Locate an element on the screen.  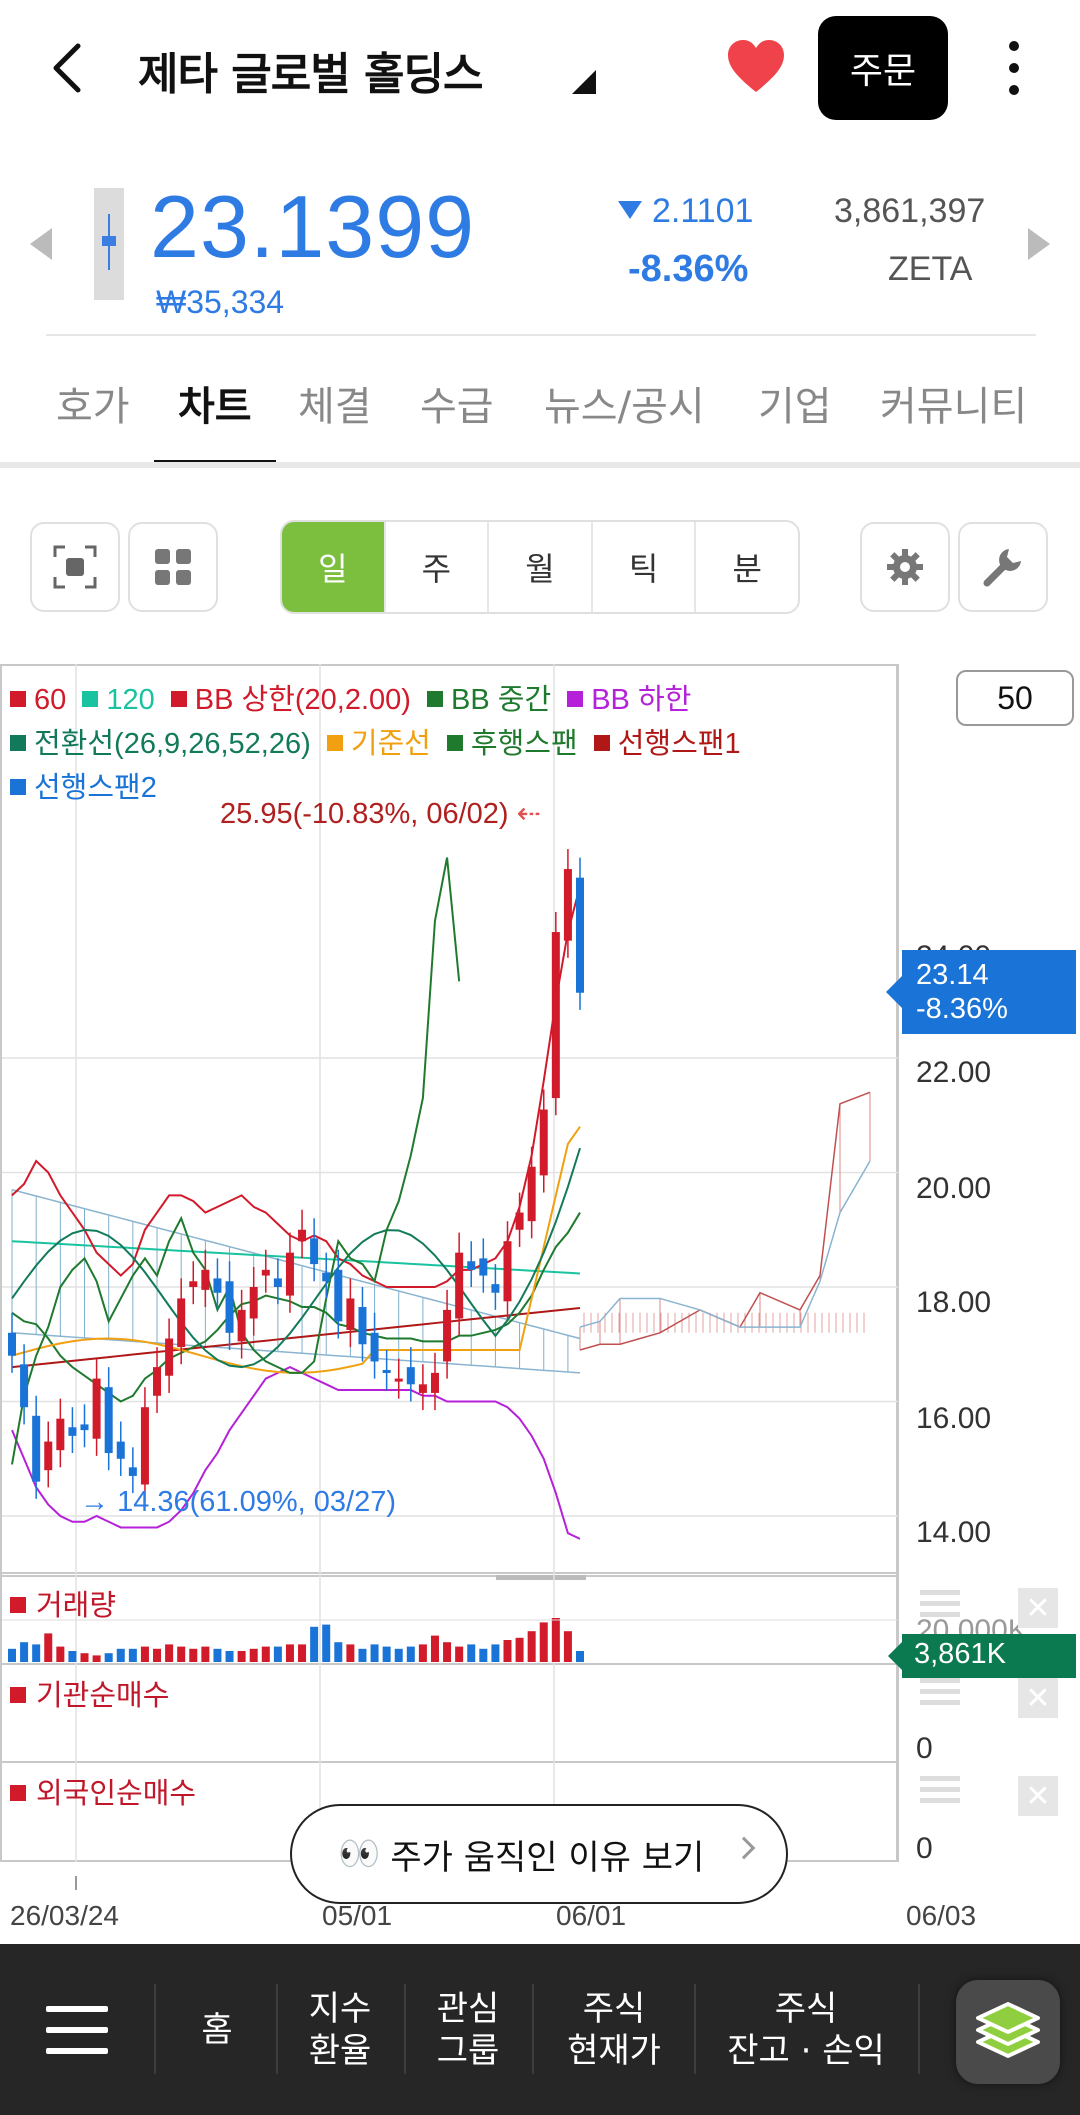
lagging-span is located at coordinates (236, 1161).